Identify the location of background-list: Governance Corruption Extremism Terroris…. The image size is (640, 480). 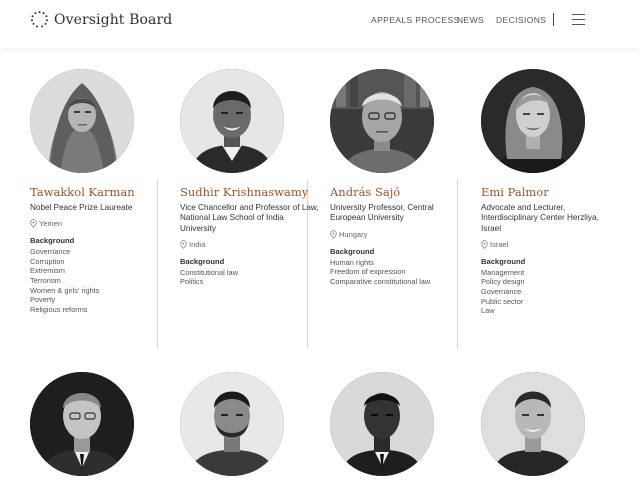
(100, 280).